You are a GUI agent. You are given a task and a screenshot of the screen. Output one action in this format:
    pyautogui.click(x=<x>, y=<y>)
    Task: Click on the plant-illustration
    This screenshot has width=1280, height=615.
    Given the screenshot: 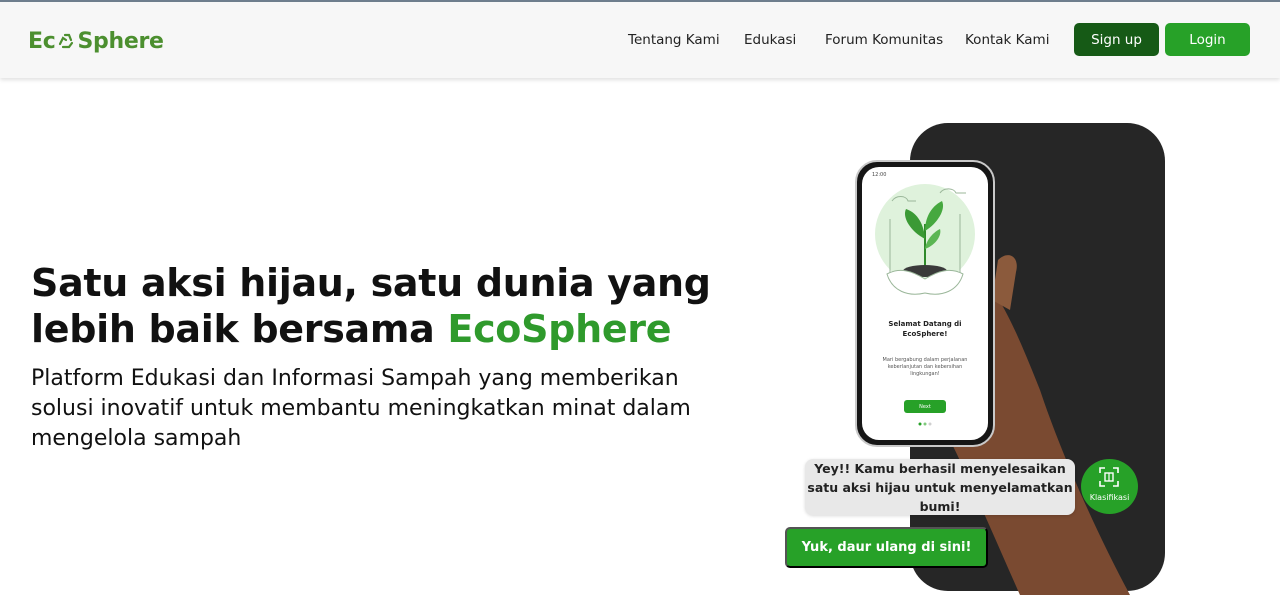 What is the action you would take?
    pyautogui.click(x=925, y=239)
    